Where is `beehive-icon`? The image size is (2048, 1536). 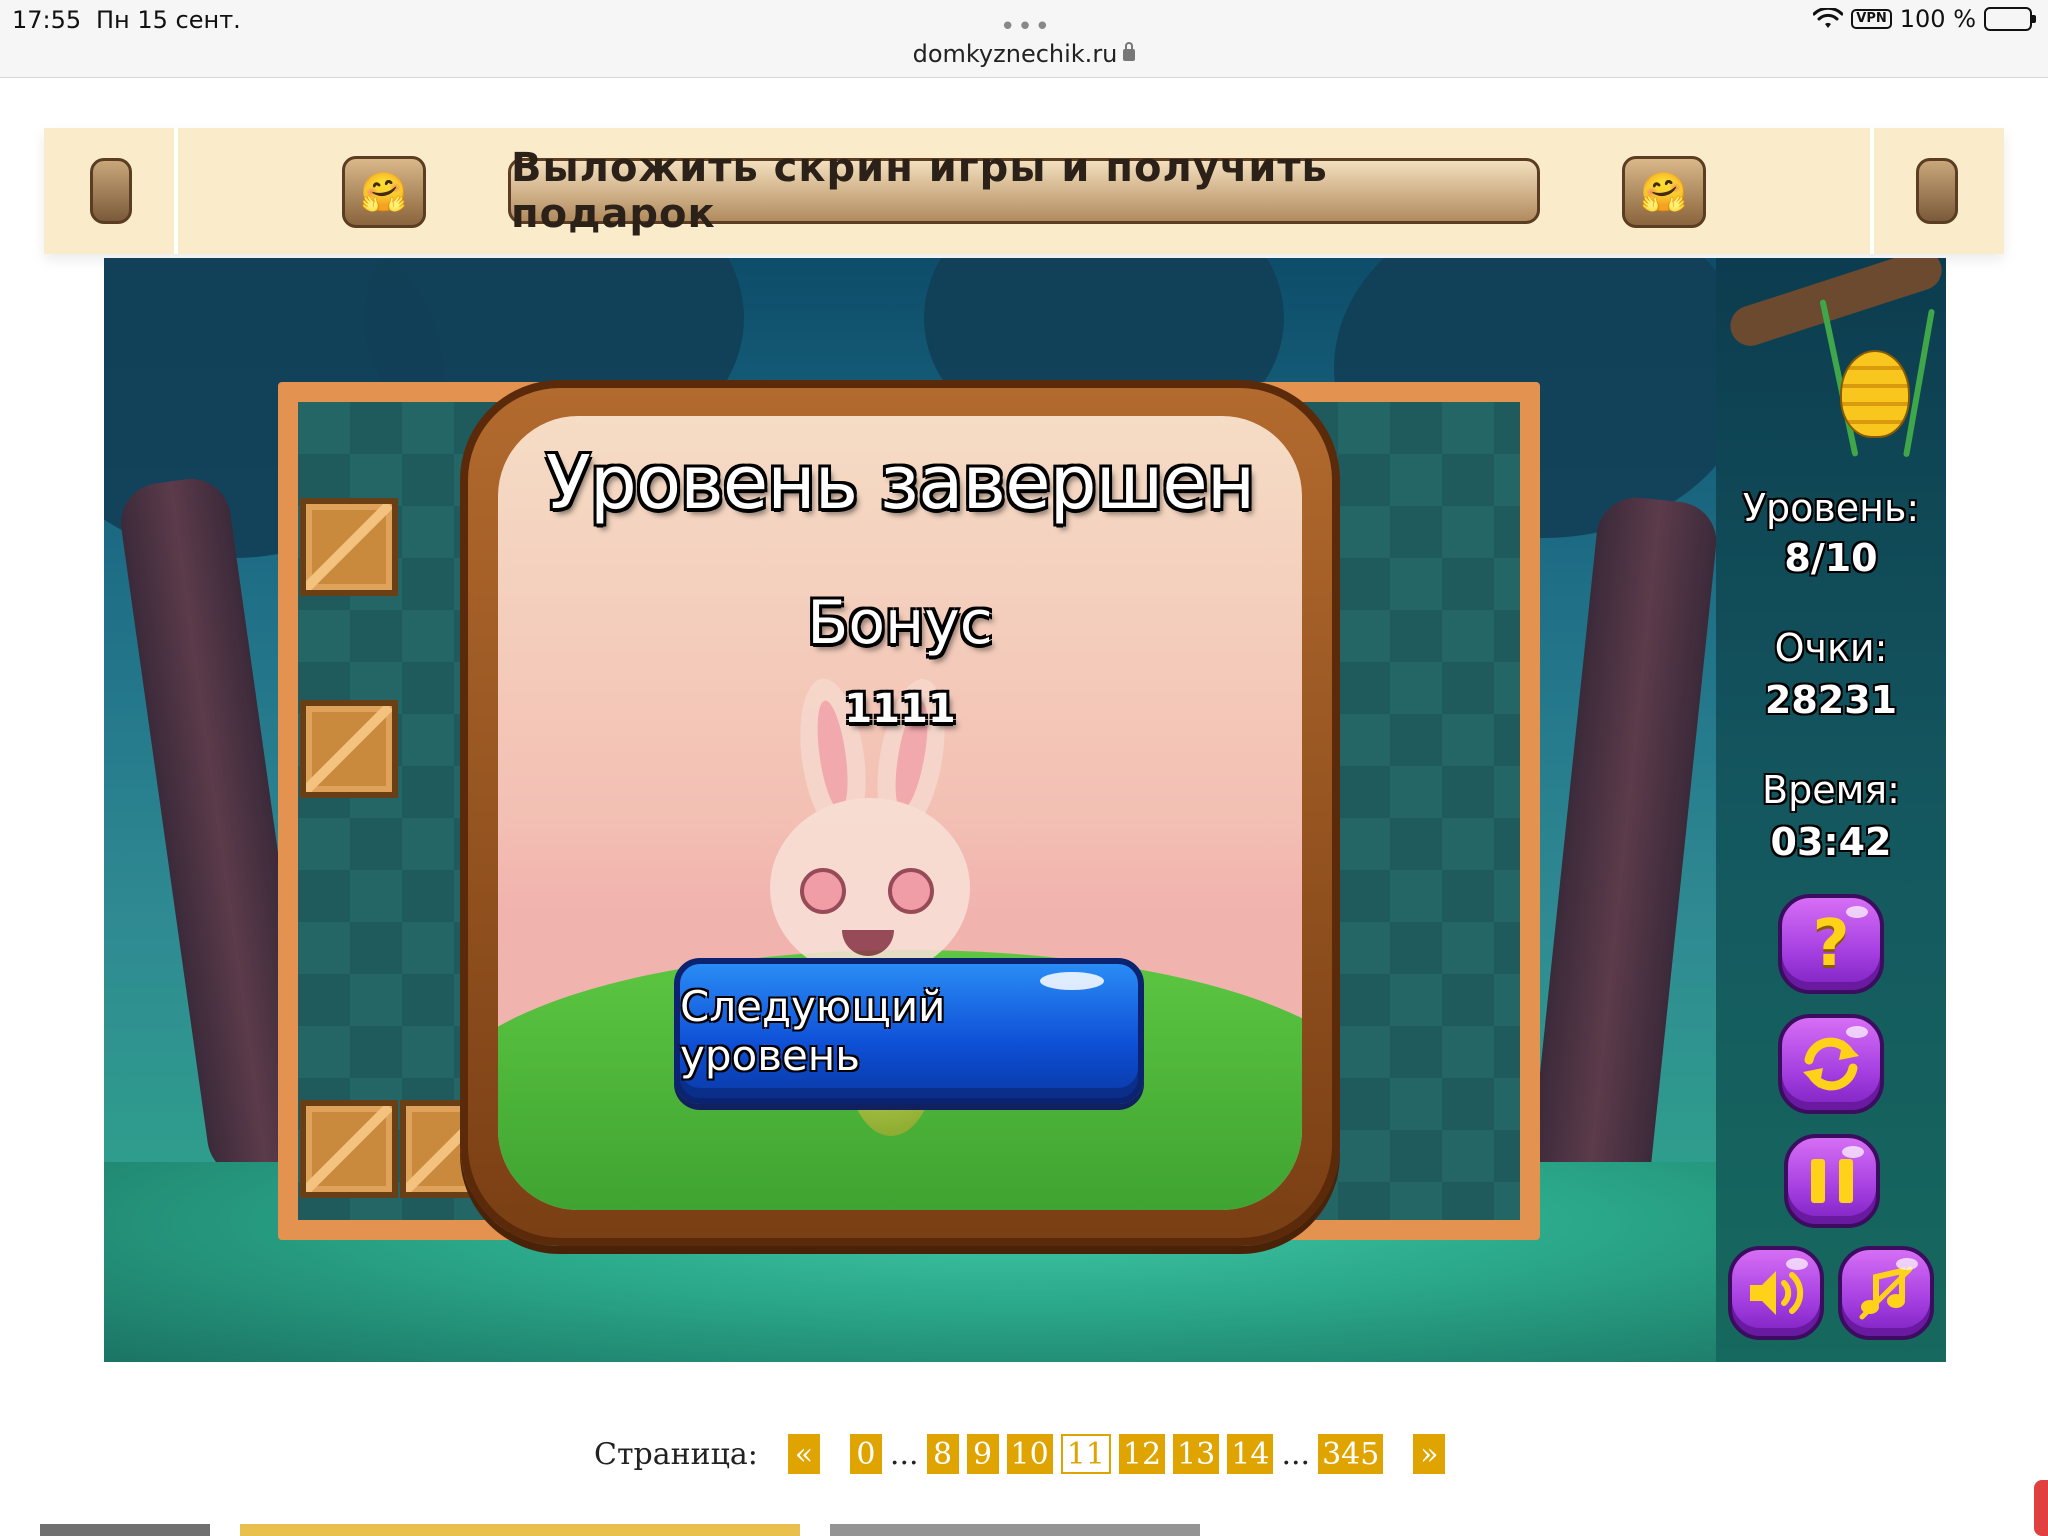 beehive-icon is located at coordinates (1875, 394).